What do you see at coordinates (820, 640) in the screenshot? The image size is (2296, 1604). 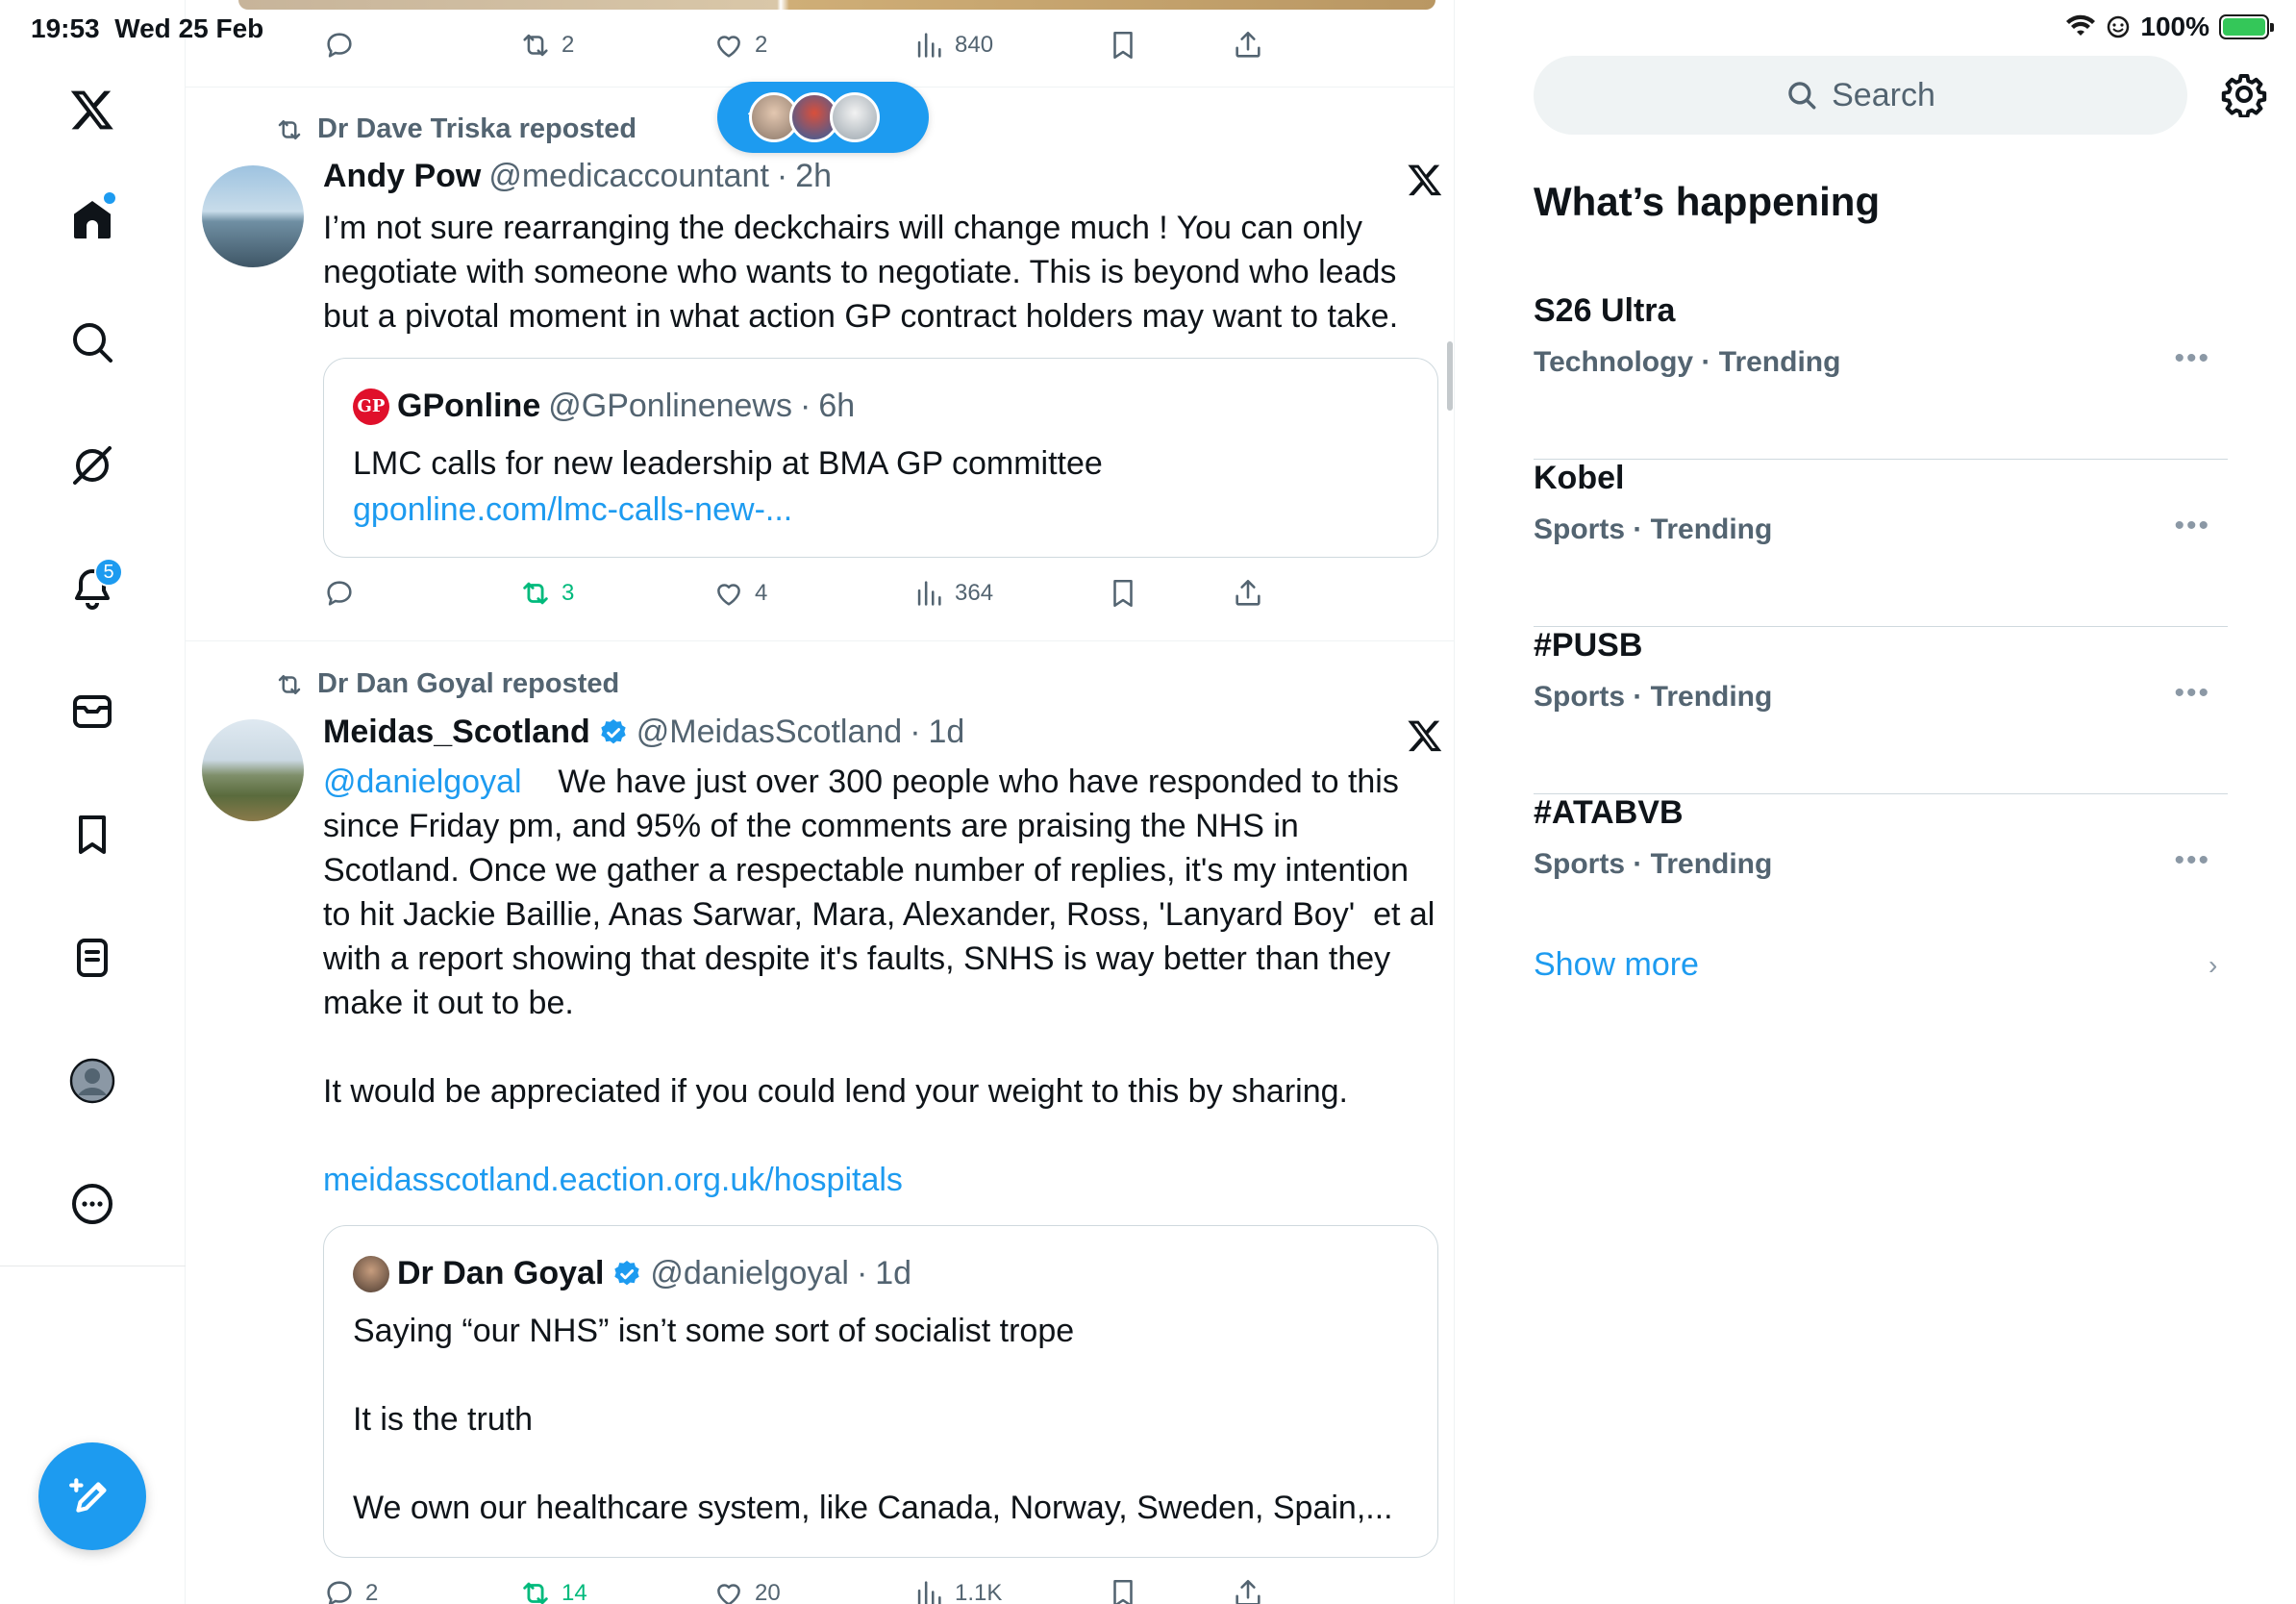 I see `tweet-separator` at bounding box center [820, 640].